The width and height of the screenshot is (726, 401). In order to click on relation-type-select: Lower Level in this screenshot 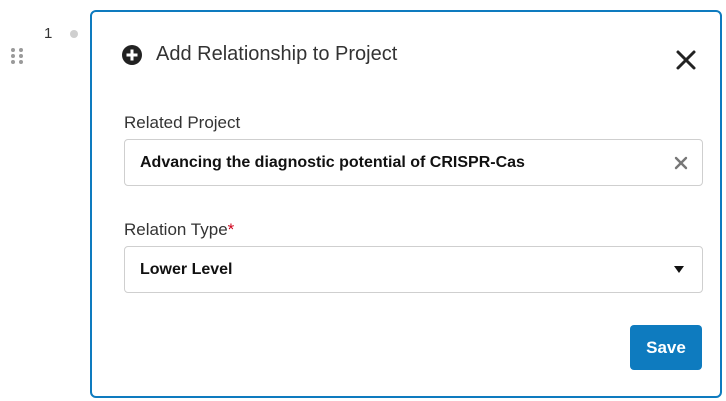, I will do `click(413, 269)`.